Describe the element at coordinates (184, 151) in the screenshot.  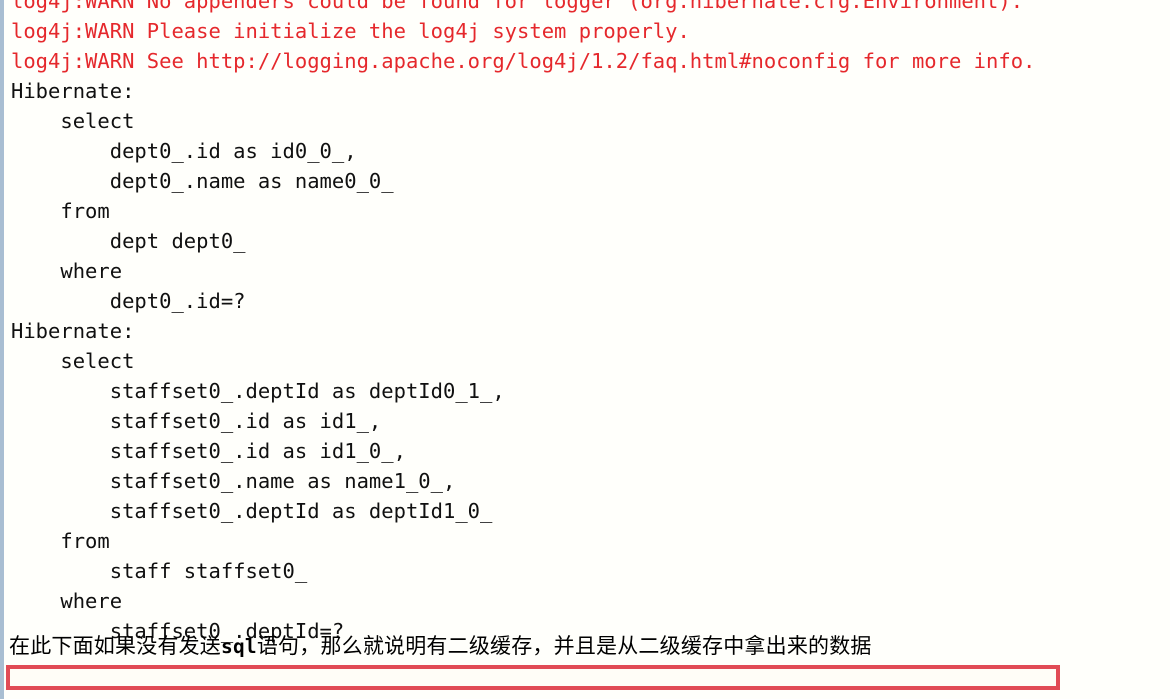
I see `console-line: dept0_.id as id0_0_,` at that location.